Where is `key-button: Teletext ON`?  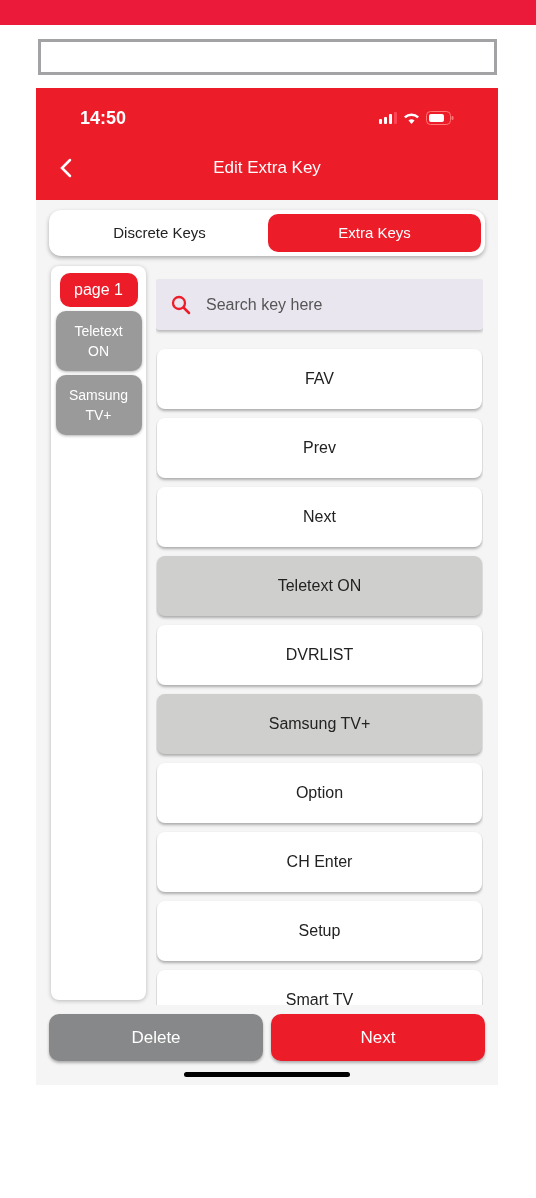 key-button: Teletext ON is located at coordinates (319, 586).